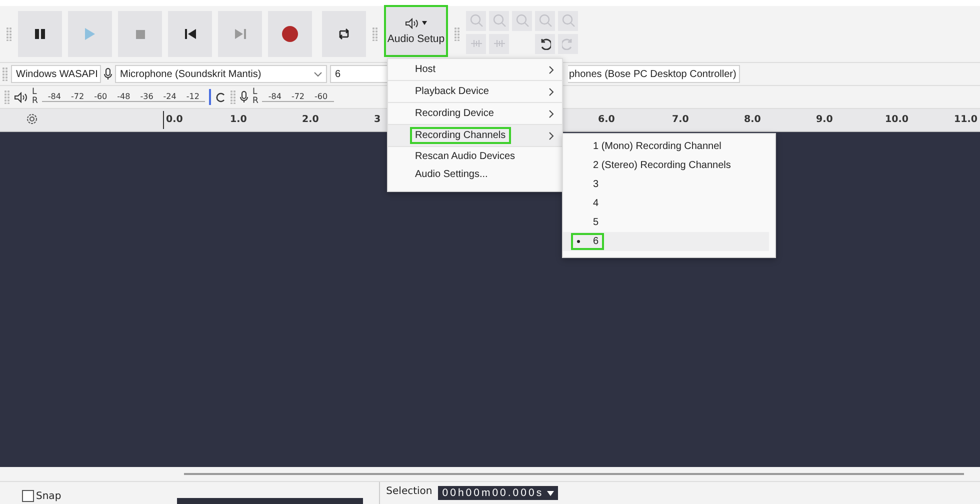 The image size is (980, 504). Describe the element at coordinates (310, 119) in the screenshot. I see `ruler-label: 2.0` at that location.